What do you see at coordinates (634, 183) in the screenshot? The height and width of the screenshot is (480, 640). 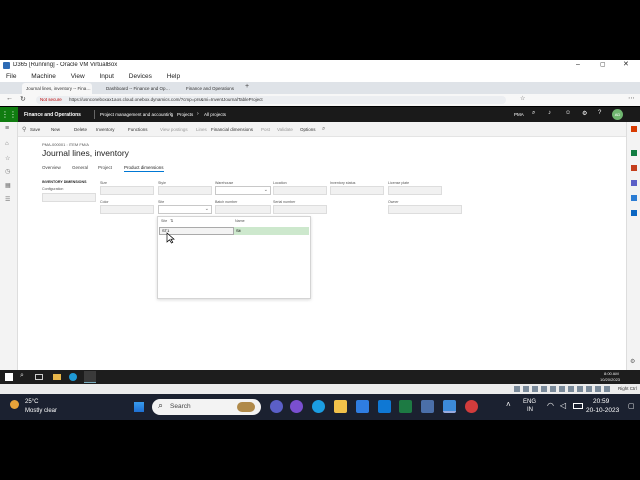 I see `teams-icon` at bounding box center [634, 183].